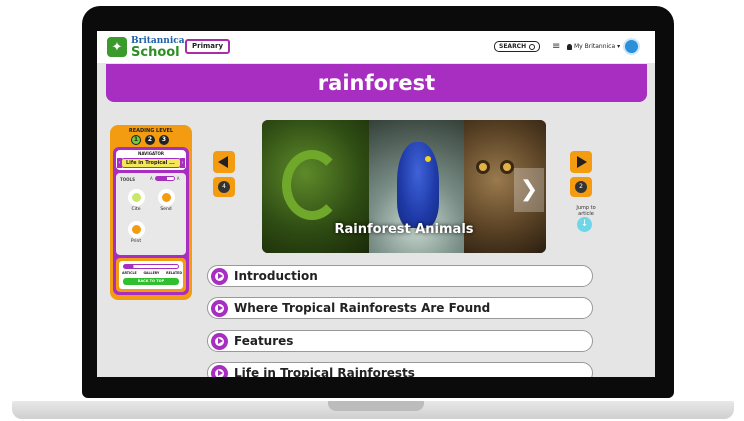 The image size is (744, 421). Describe the element at coordinates (586, 211) in the screenshot. I see `jump-to-article-text: Jump to article` at that location.